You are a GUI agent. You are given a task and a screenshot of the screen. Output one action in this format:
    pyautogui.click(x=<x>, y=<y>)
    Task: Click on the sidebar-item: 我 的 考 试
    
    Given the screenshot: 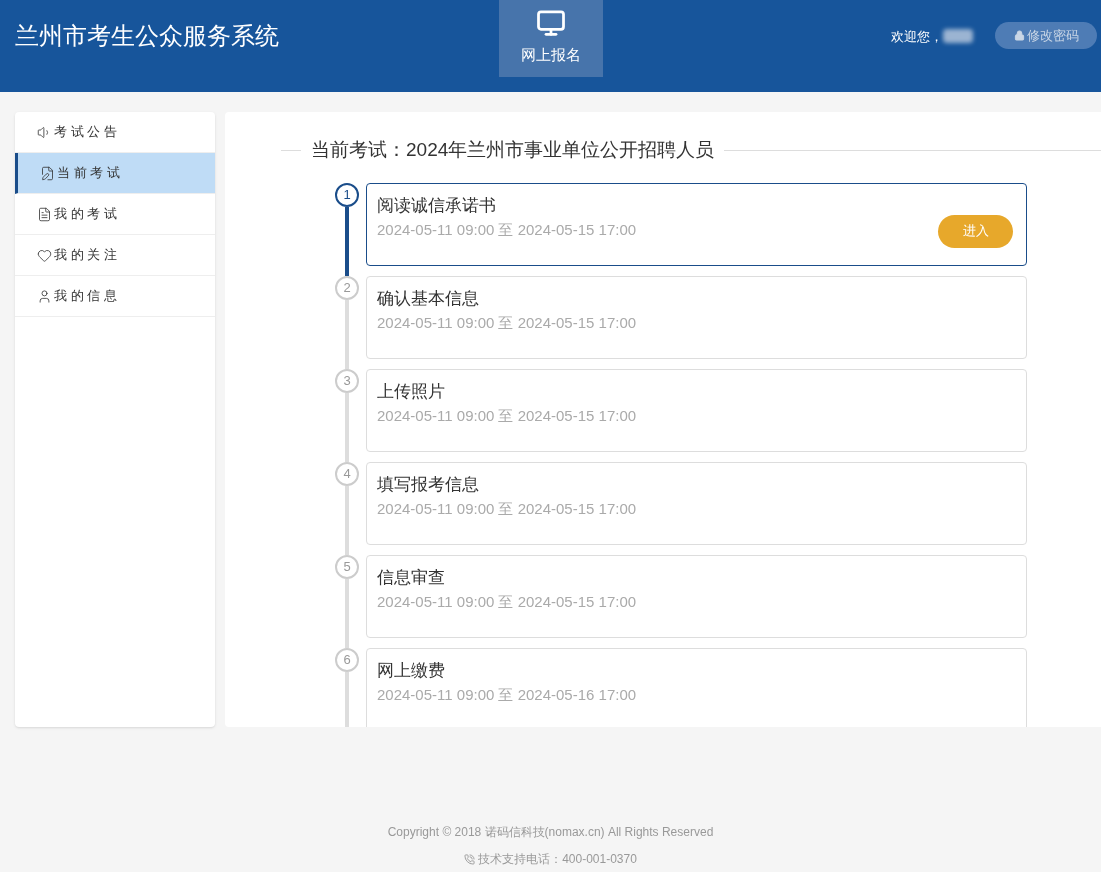 What is the action you would take?
    pyautogui.click(x=115, y=214)
    